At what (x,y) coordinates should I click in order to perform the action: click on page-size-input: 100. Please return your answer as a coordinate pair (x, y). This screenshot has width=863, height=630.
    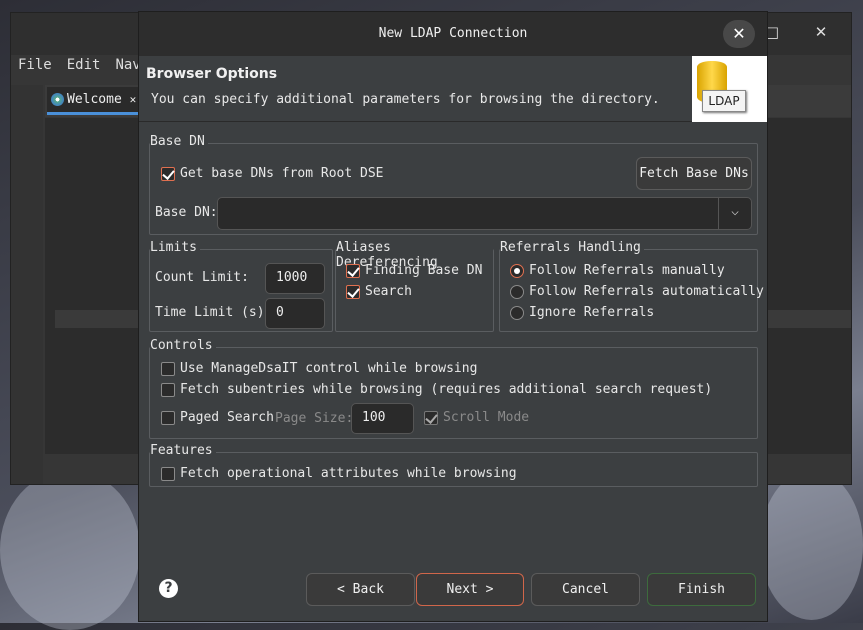
    Looking at the image, I should click on (382, 418).